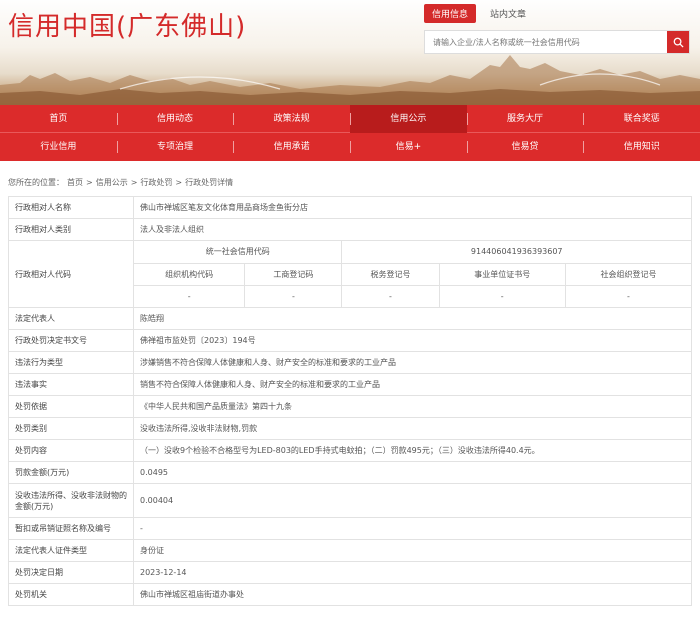  What do you see at coordinates (75, 182) in the screenshot?
I see `breadcrumb-home: 首页` at bounding box center [75, 182].